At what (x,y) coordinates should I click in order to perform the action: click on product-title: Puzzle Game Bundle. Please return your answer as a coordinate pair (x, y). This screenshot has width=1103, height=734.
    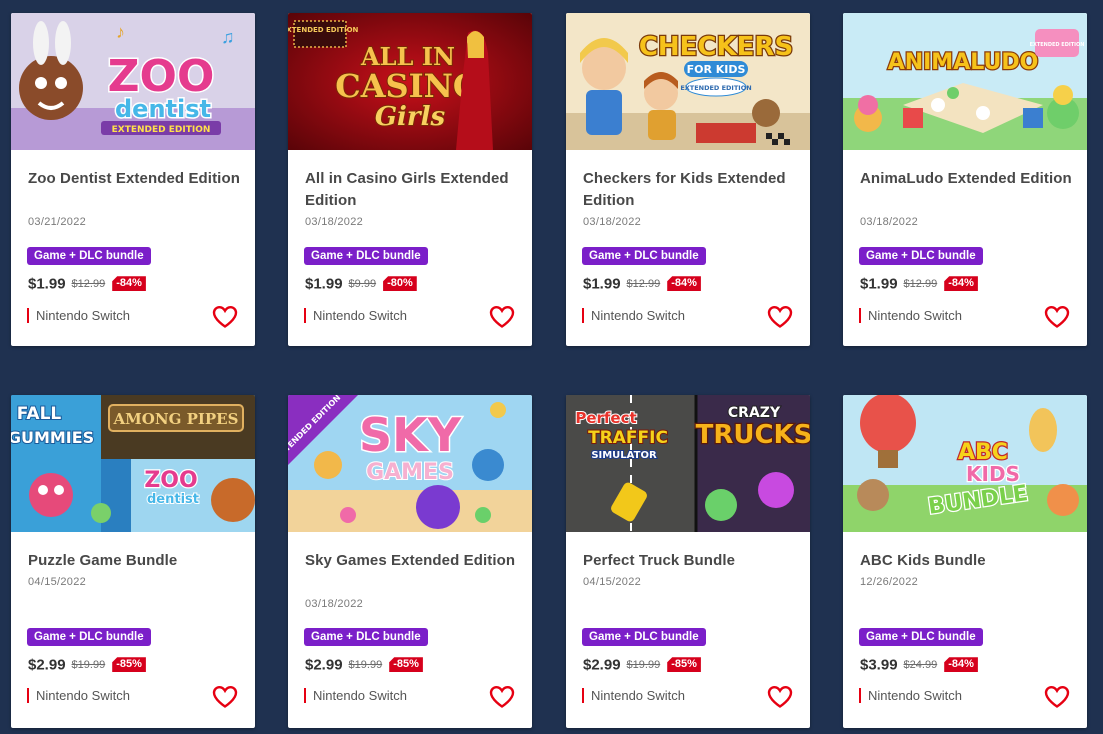
    Looking at the image, I should click on (135, 561).